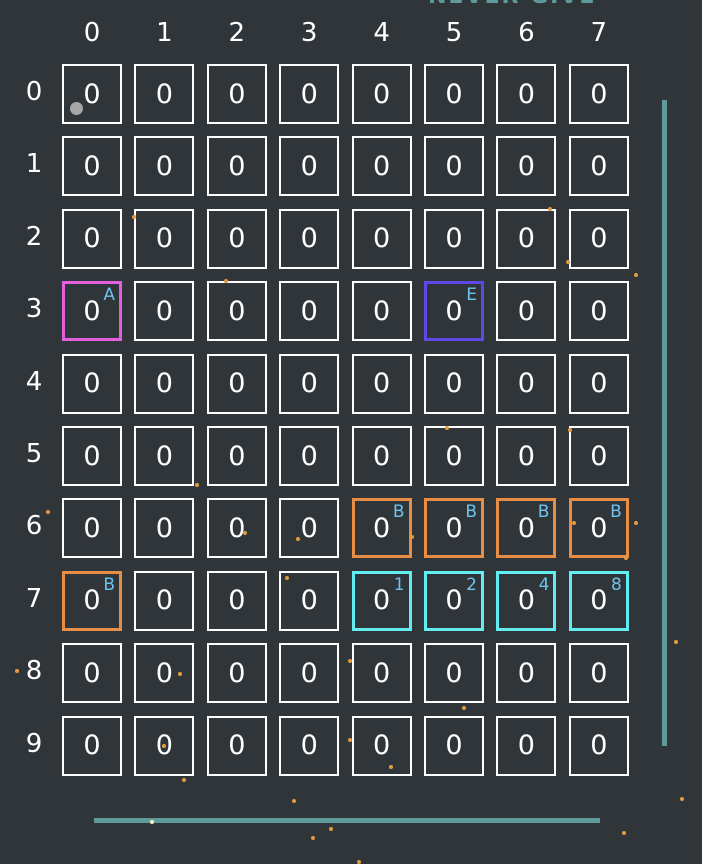 This screenshot has height=864, width=702. What do you see at coordinates (664, 423) in the screenshot?
I see `vertical-scrollbar` at bounding box center [664, 423].